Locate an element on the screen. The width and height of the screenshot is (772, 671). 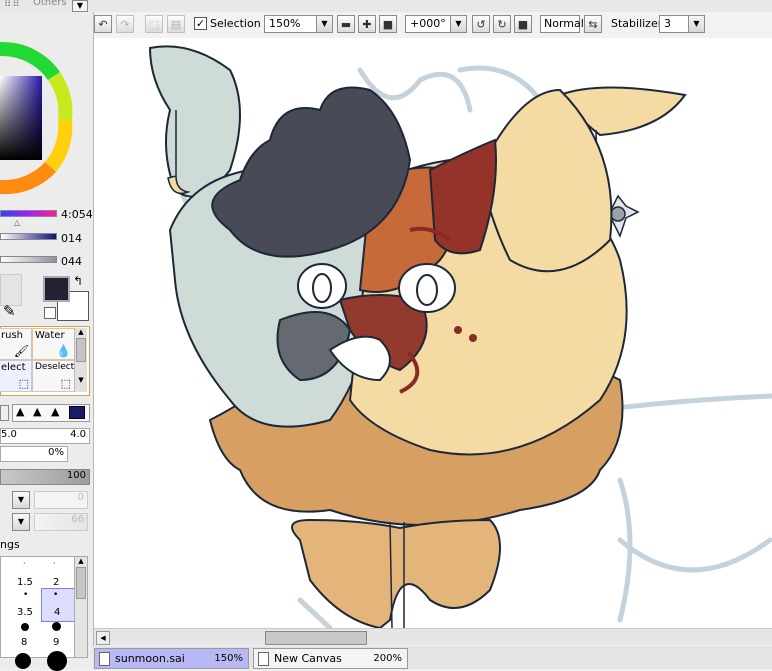
size-slider: 5.0 4.0 is located at coordinates (45, 436).